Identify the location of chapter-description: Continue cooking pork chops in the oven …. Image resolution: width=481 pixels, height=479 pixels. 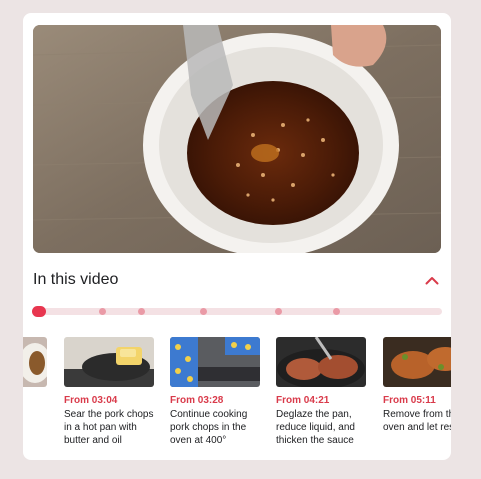
(209, 427).